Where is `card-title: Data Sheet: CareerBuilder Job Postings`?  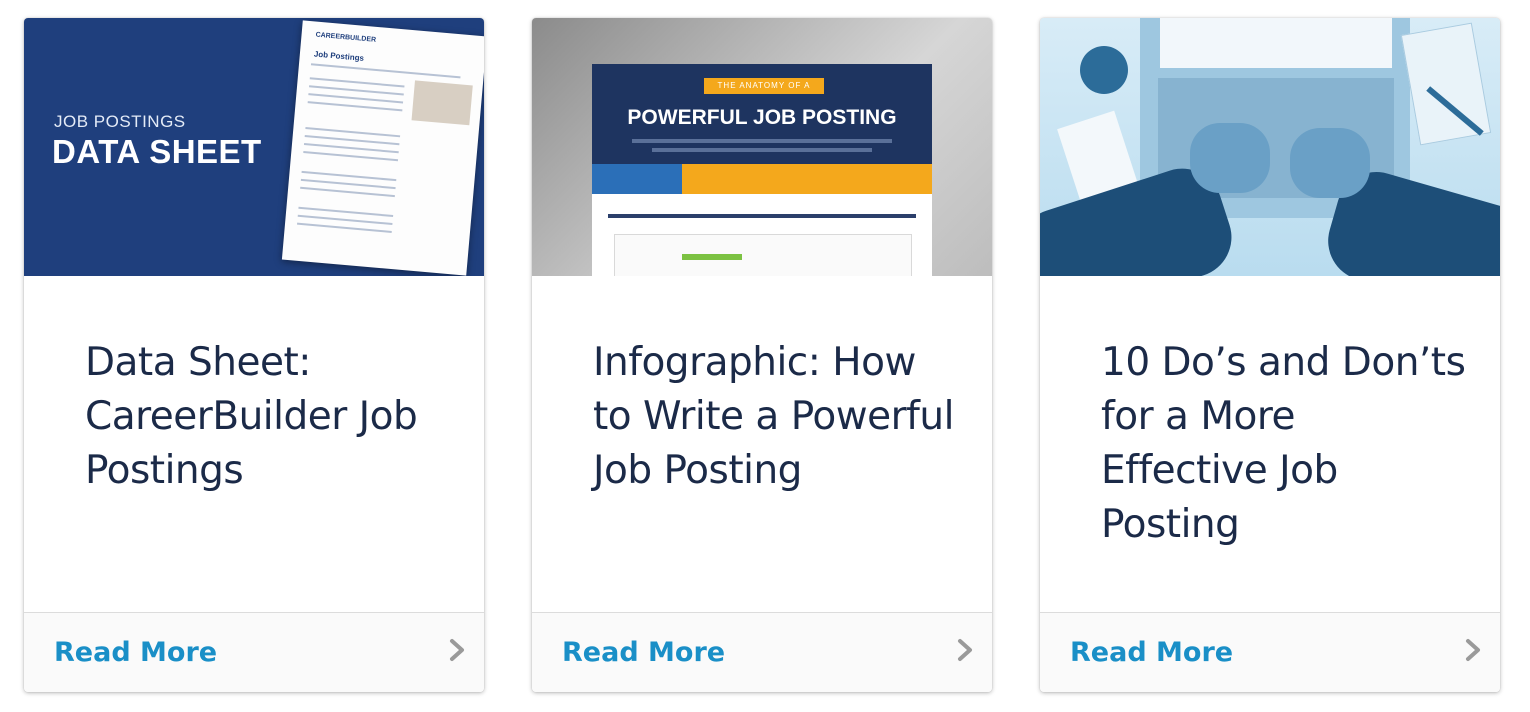 card-title: Data Sheet: CareerBuilder Job Postings is located at coordinates (270, 417).